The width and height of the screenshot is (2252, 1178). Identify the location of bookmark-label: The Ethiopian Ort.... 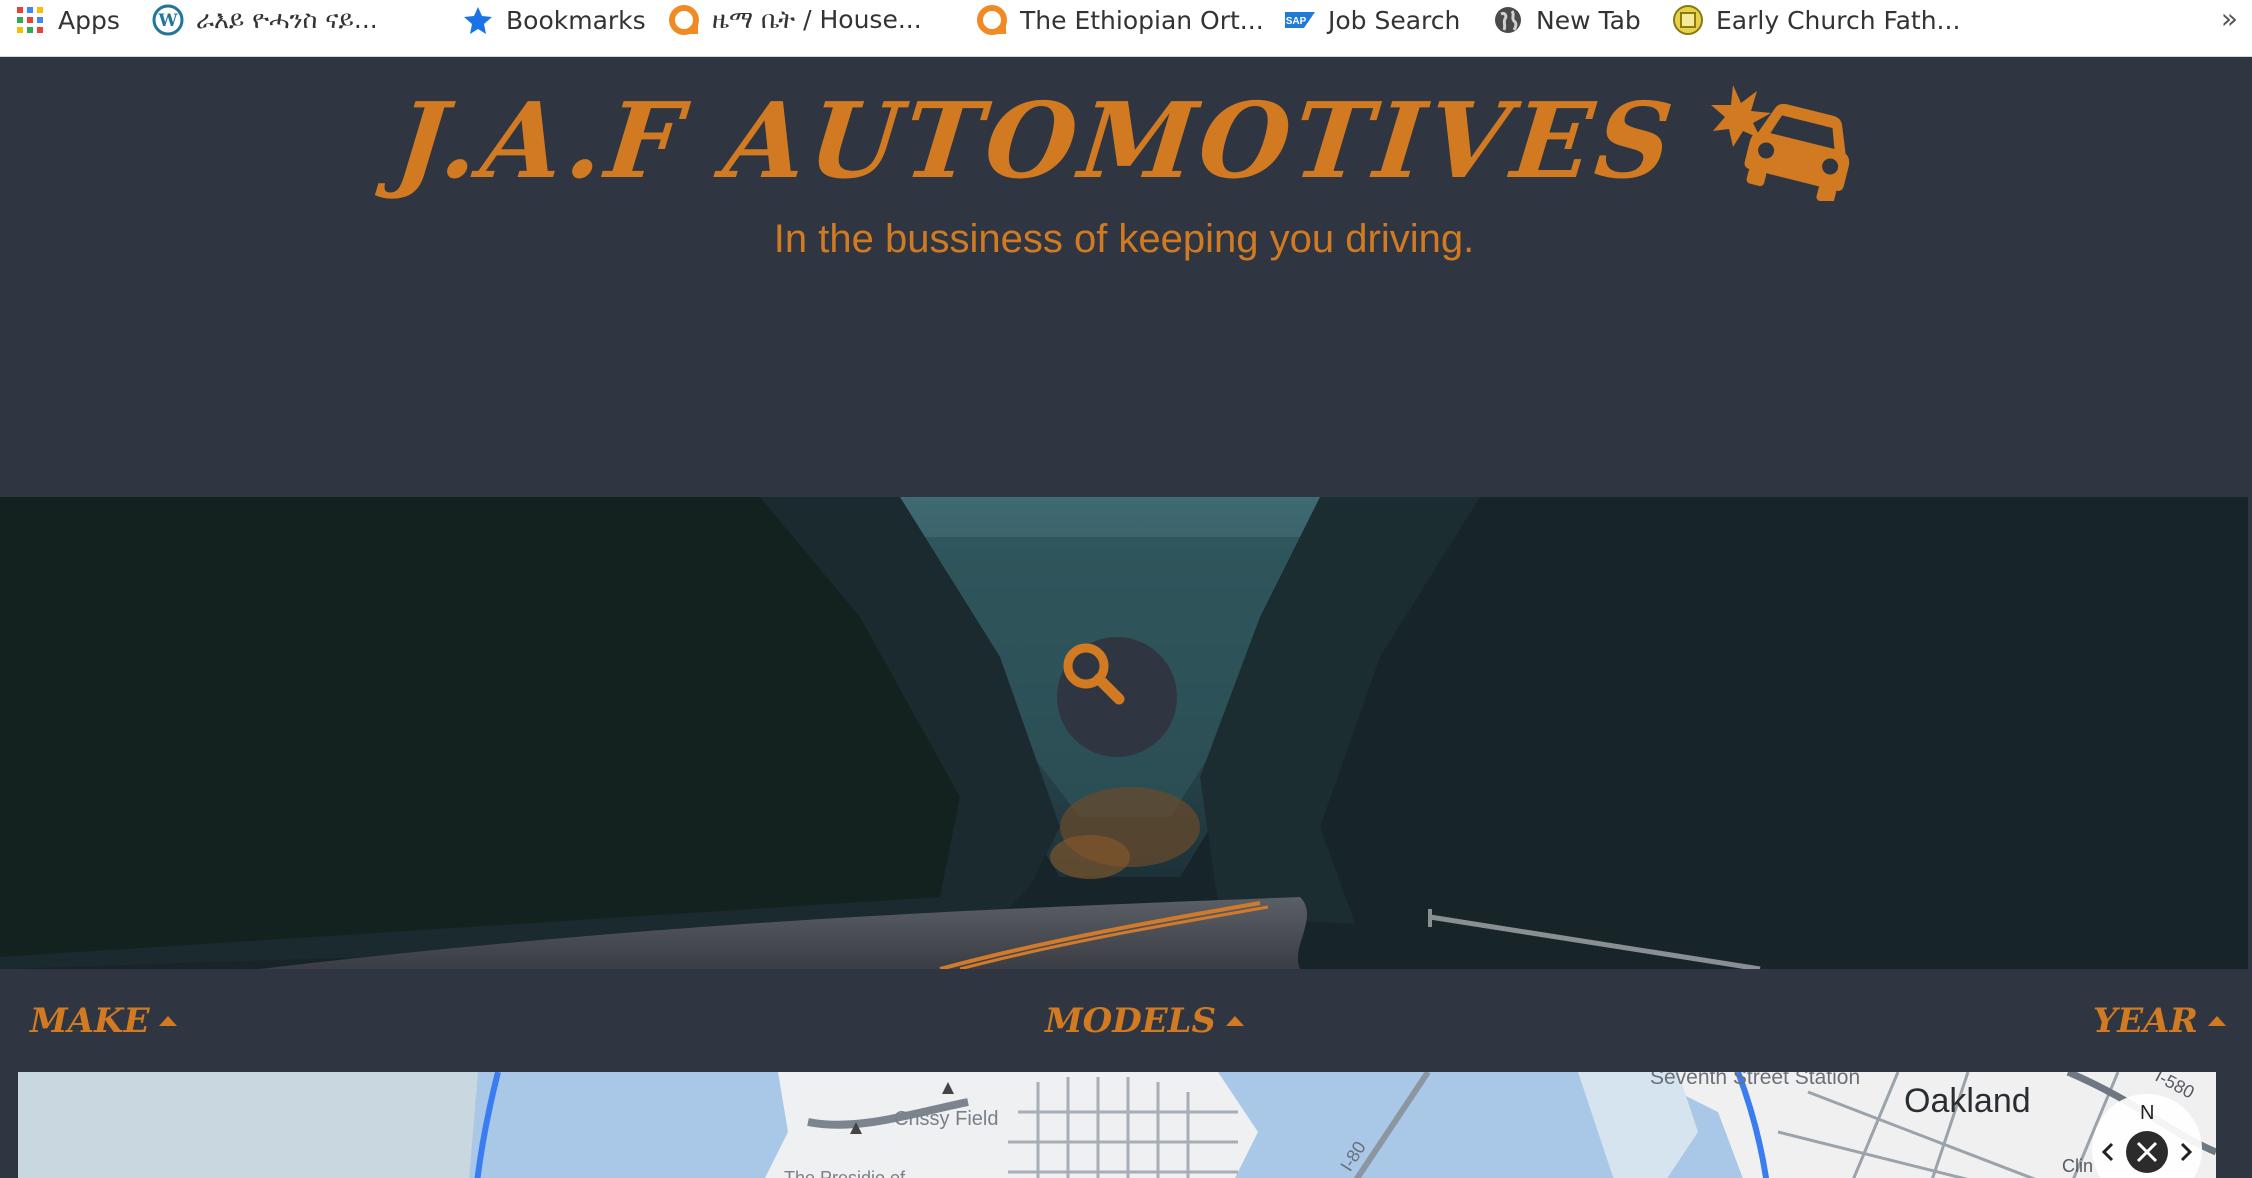
(1142, 20).